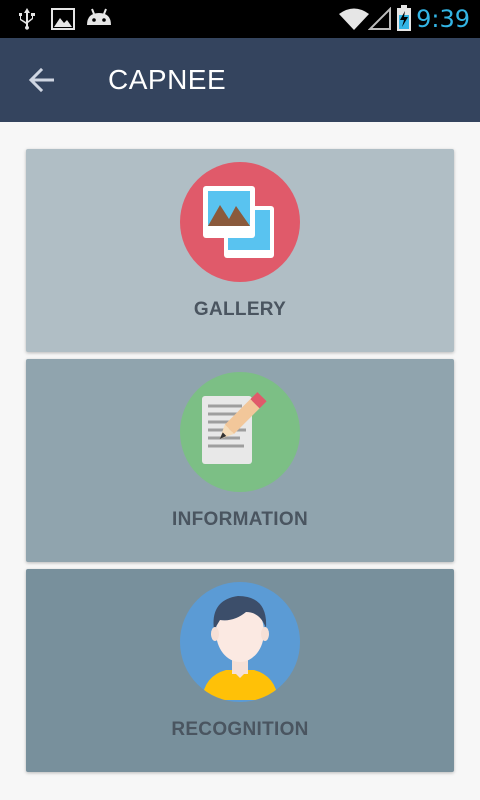 The height and width of the screenshot is (800, 480). Describe the element at coordinates (443, 19) in the screenshot. I see `status-clock: 9:39` at that location.